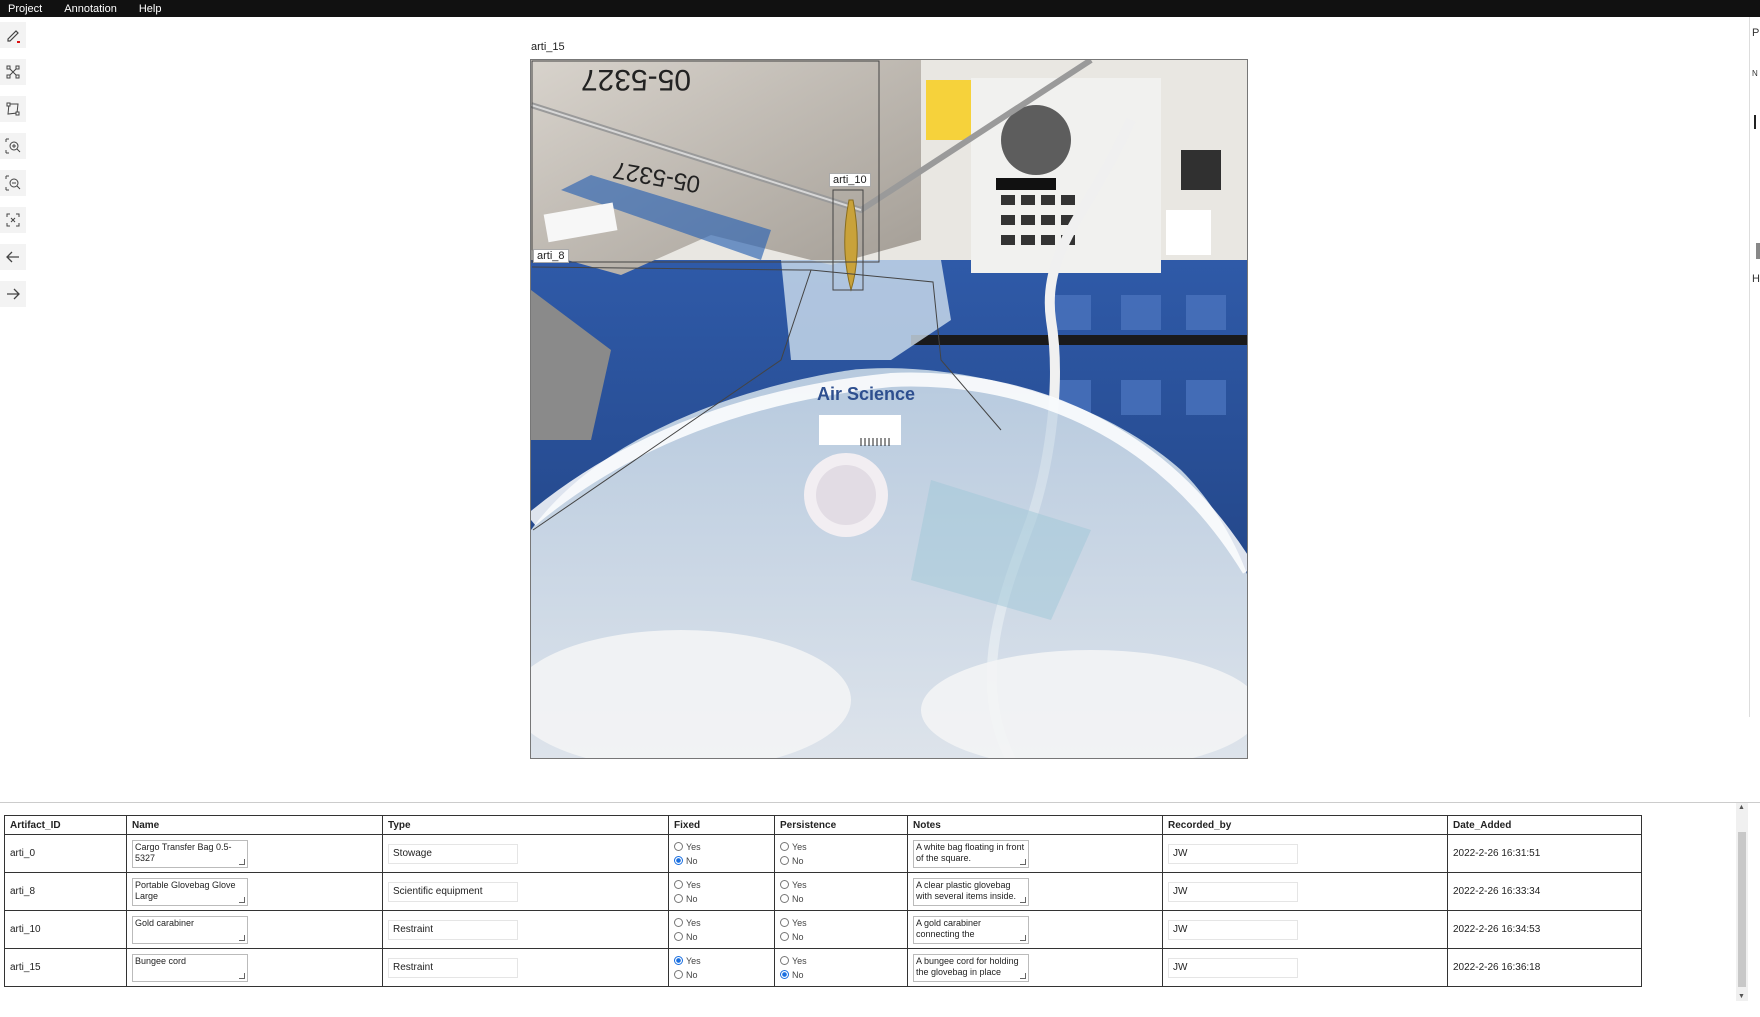 The width and height of the screenshot is (1760, 1017). I want to click on next-image-button, so click(13, 294).